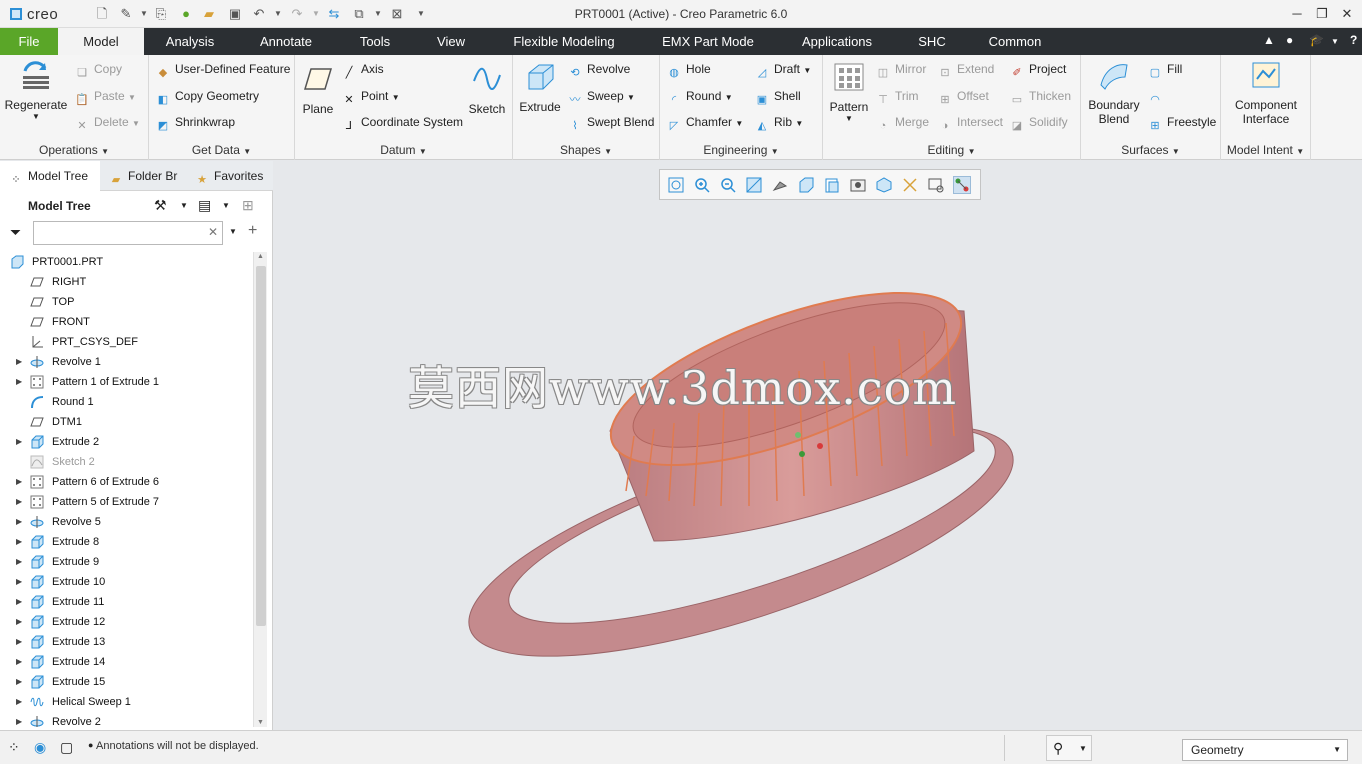 This screenshot has height=764, width=1362. Describe the element at coordinates (40, 747) in the screenshot. I see `browser-icon: ◉` at that location.